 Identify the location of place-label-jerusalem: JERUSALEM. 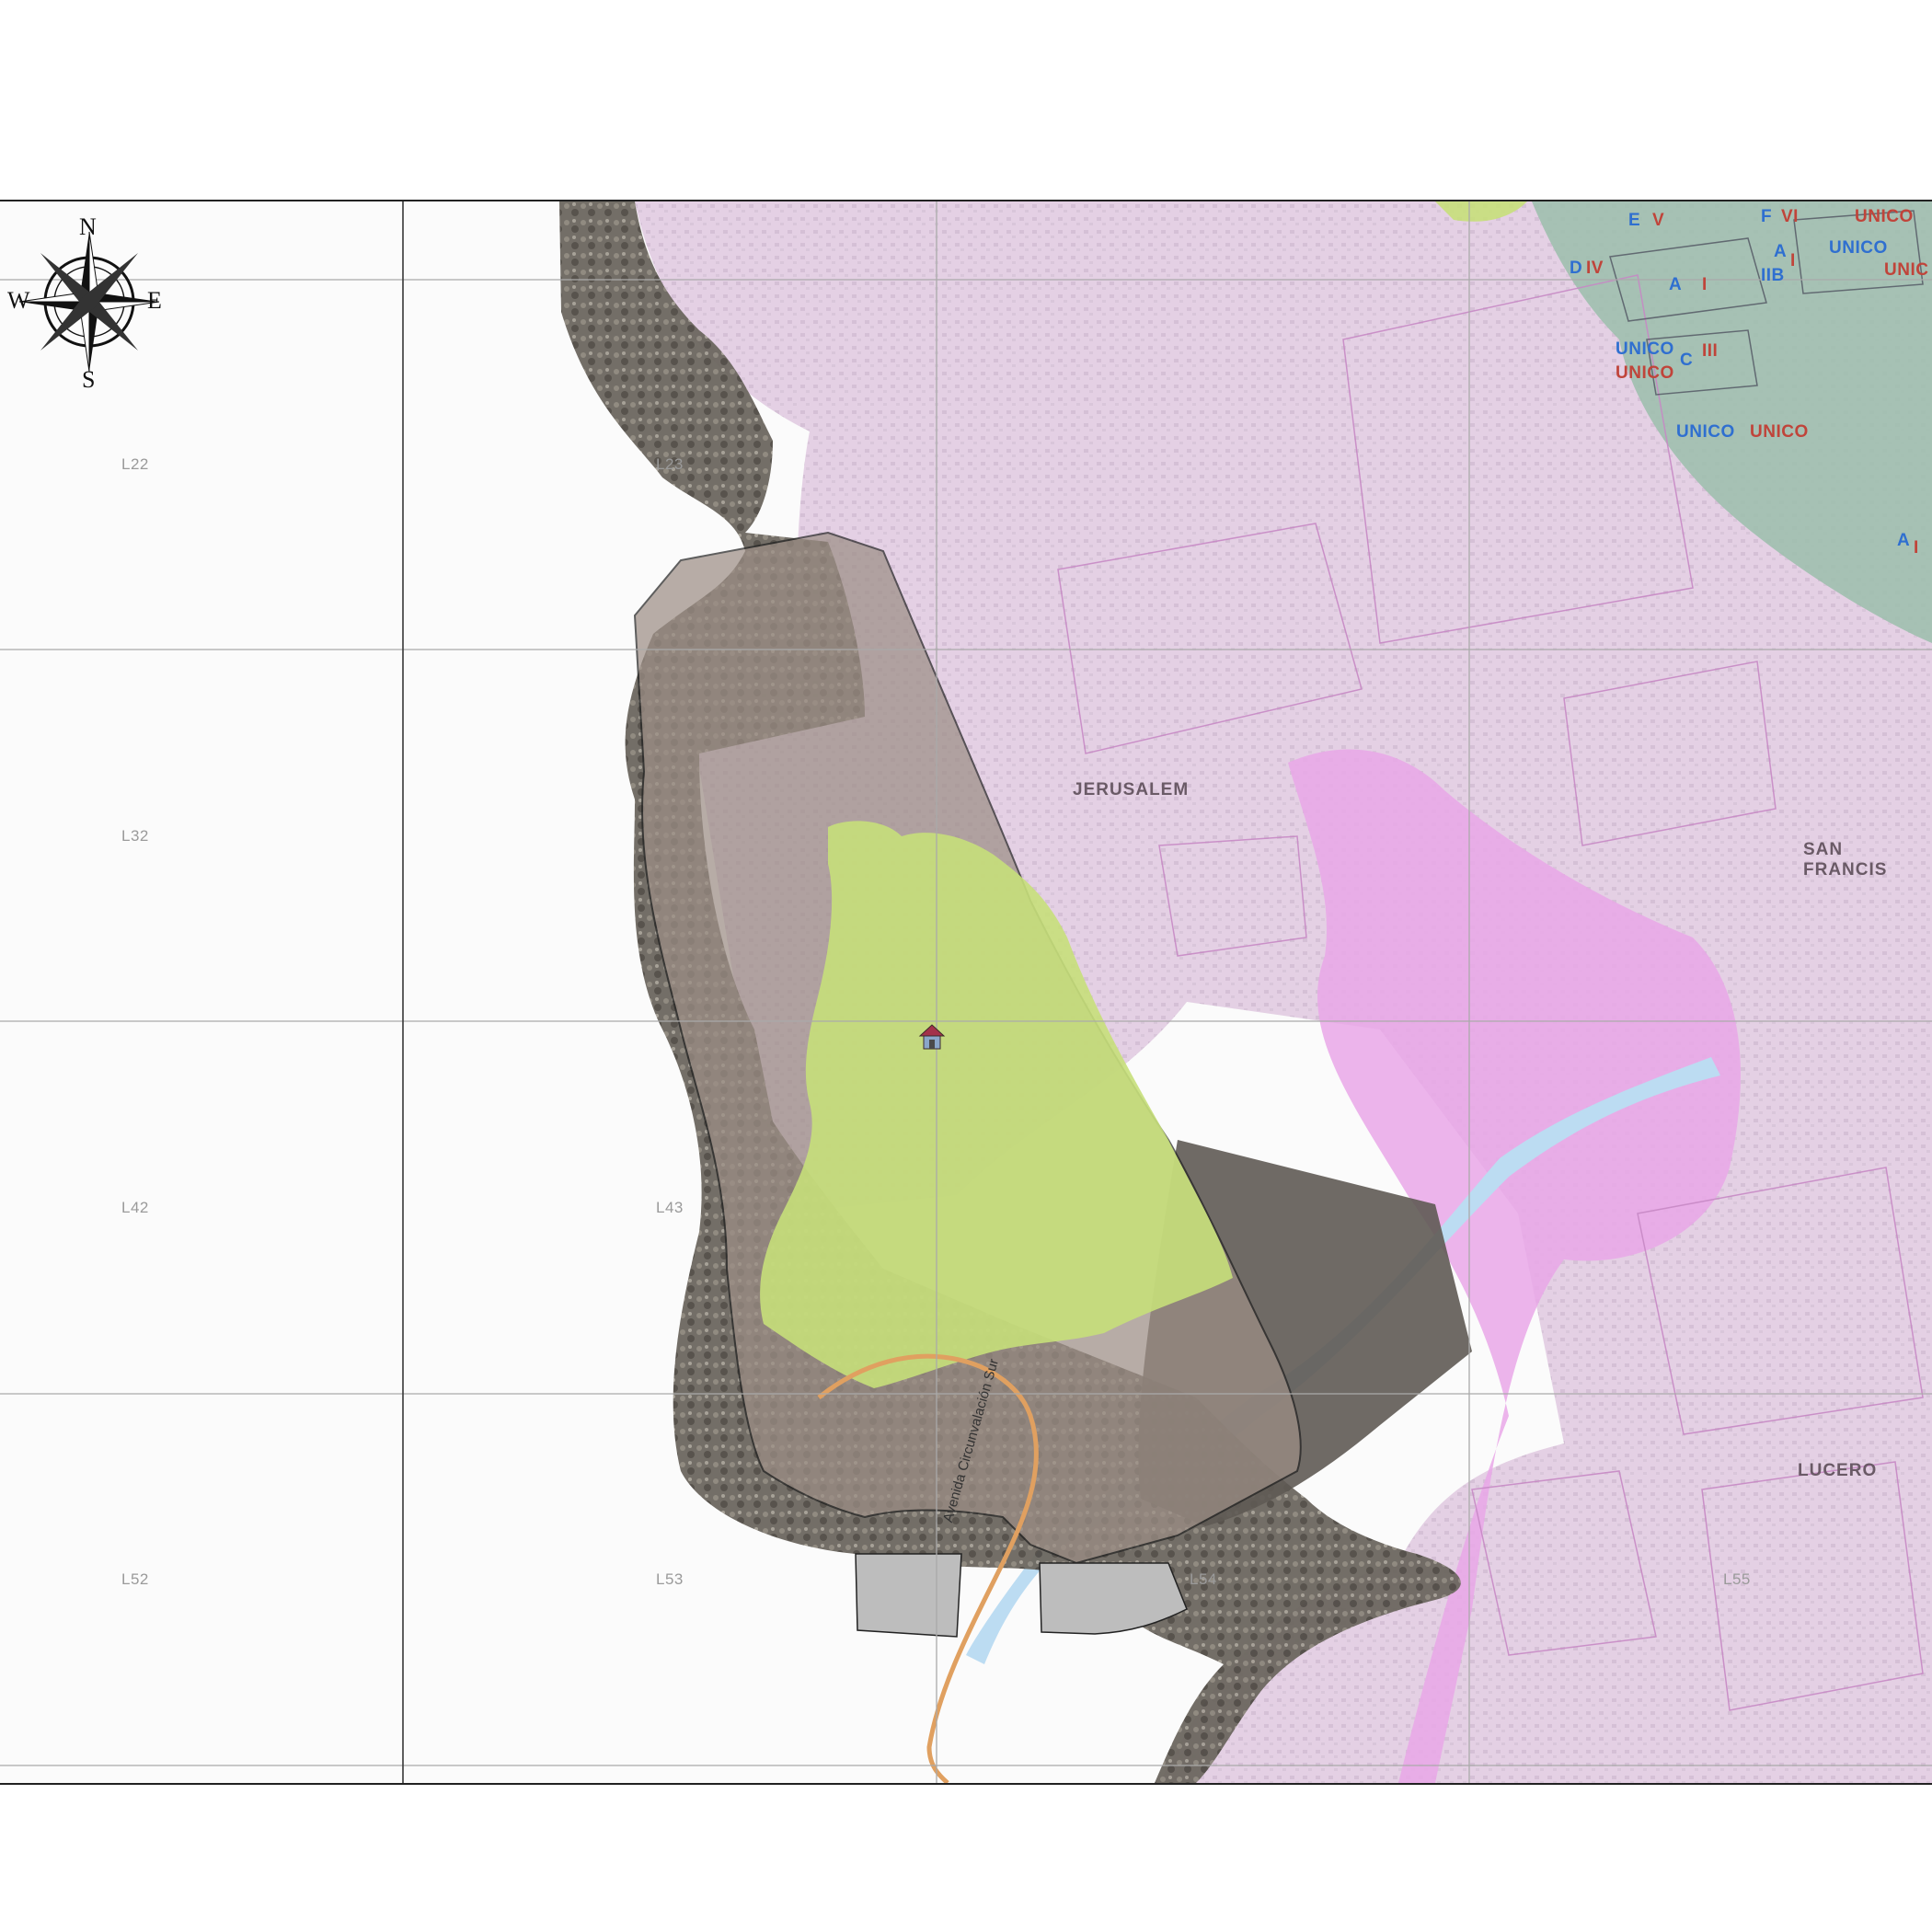
(1131, 789).